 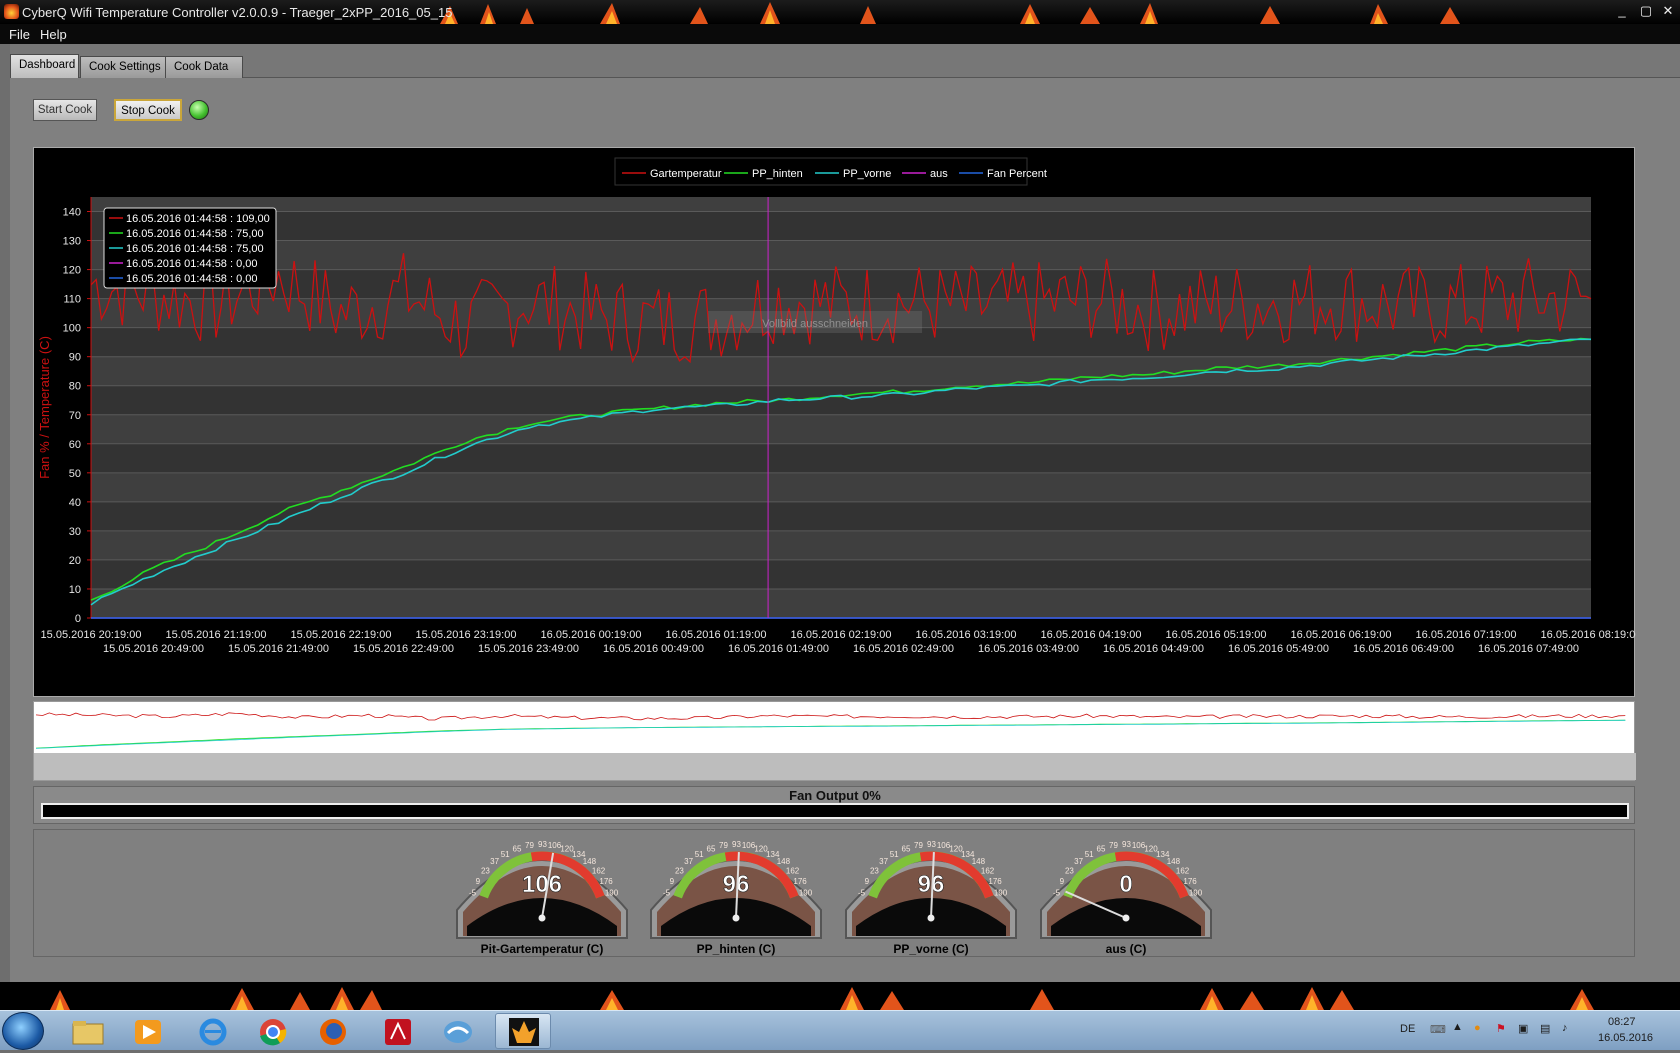 What do you see at coordinates (466, 635) in the screenshot?
I see `x-tick-label: 15.05.2016 23:19:00` at bounding box center [466, 635].